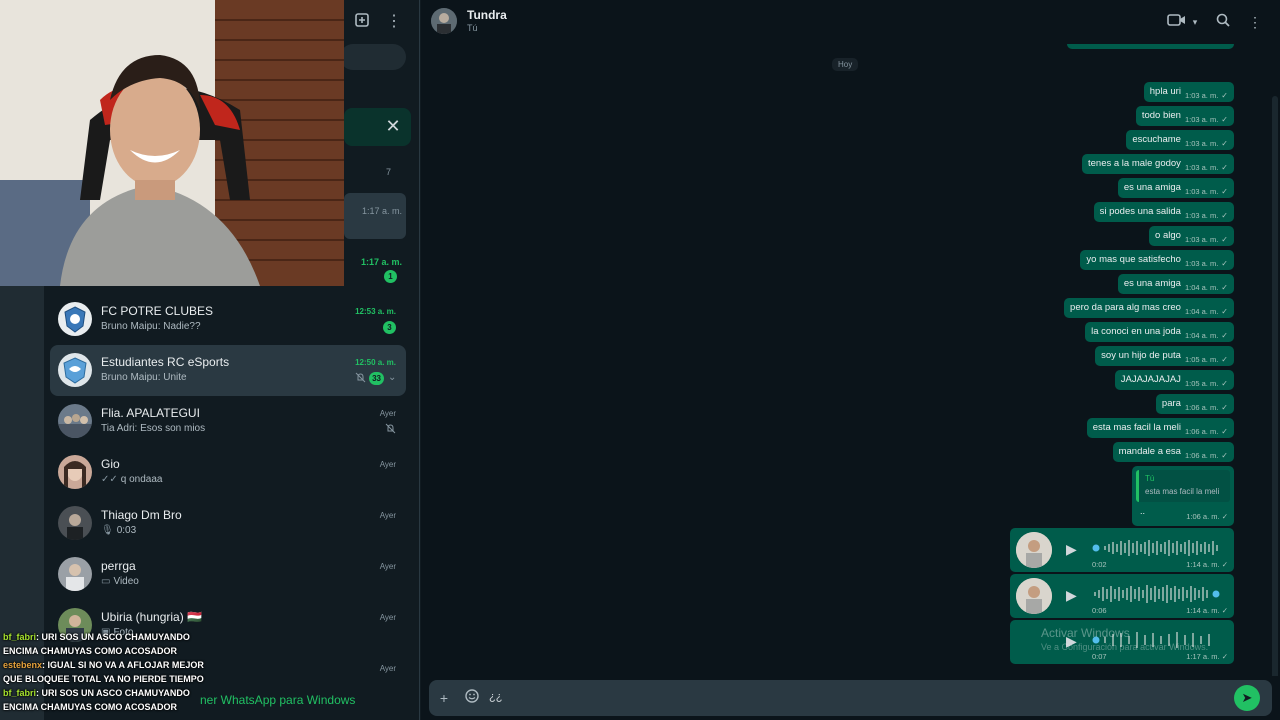  Describe the element at coordinates (393, 126) in the screenshot. I see `close-icon: ✕` at that location.